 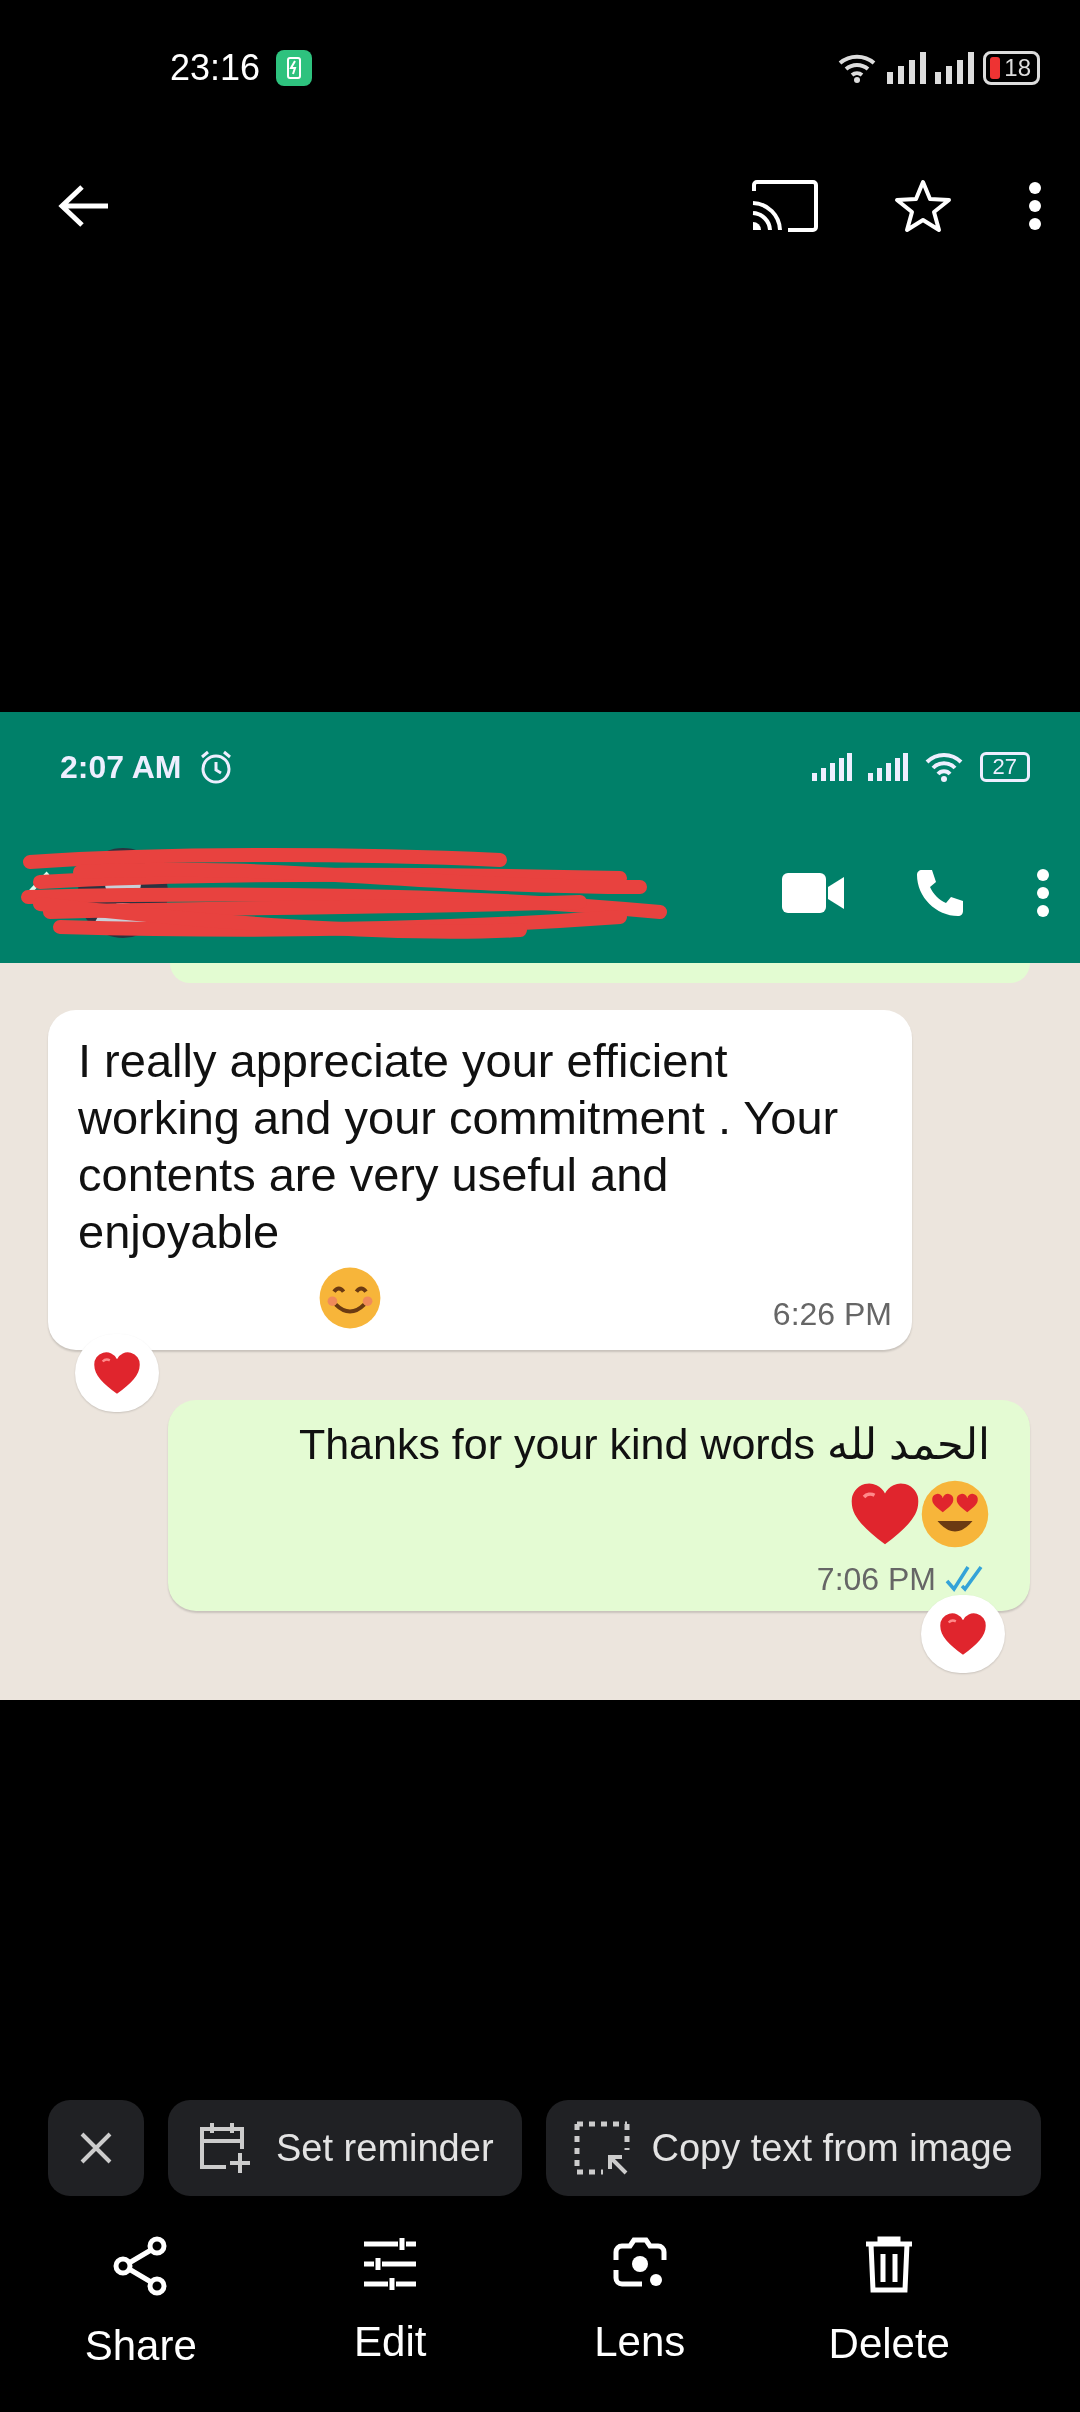 I want to click on star-icon, so click(x=923, y=206).